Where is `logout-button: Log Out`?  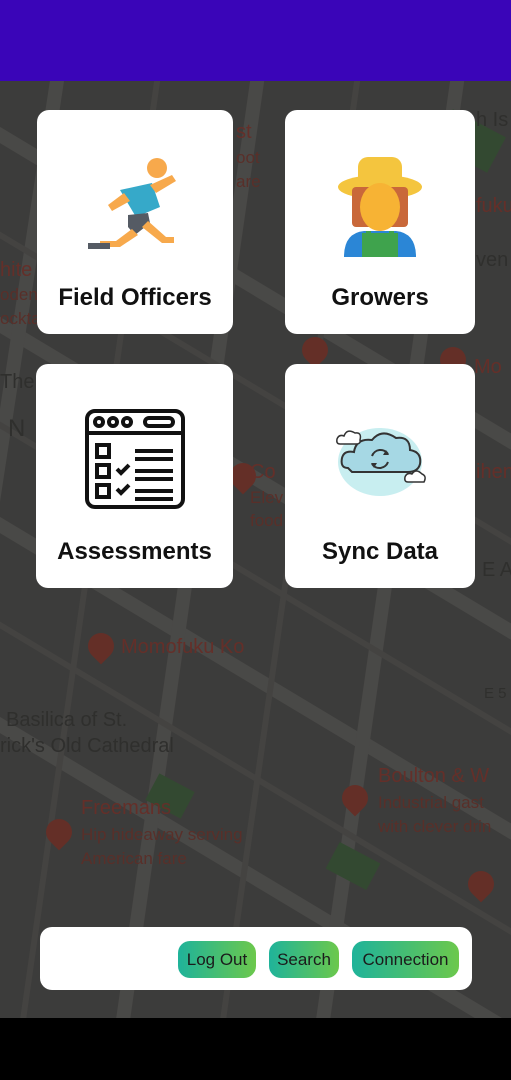
logout-button: Log Out is located at coordinates (217, 959).